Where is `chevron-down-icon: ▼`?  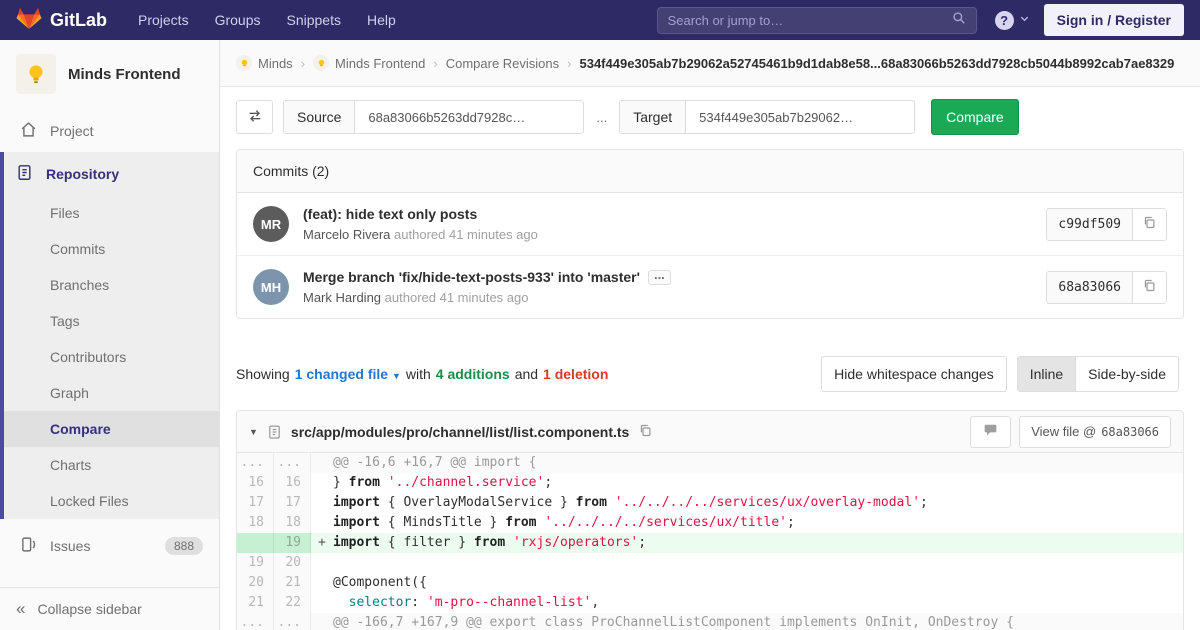 chevron-down-icon: ▼ is located at coordinates (396, 376).